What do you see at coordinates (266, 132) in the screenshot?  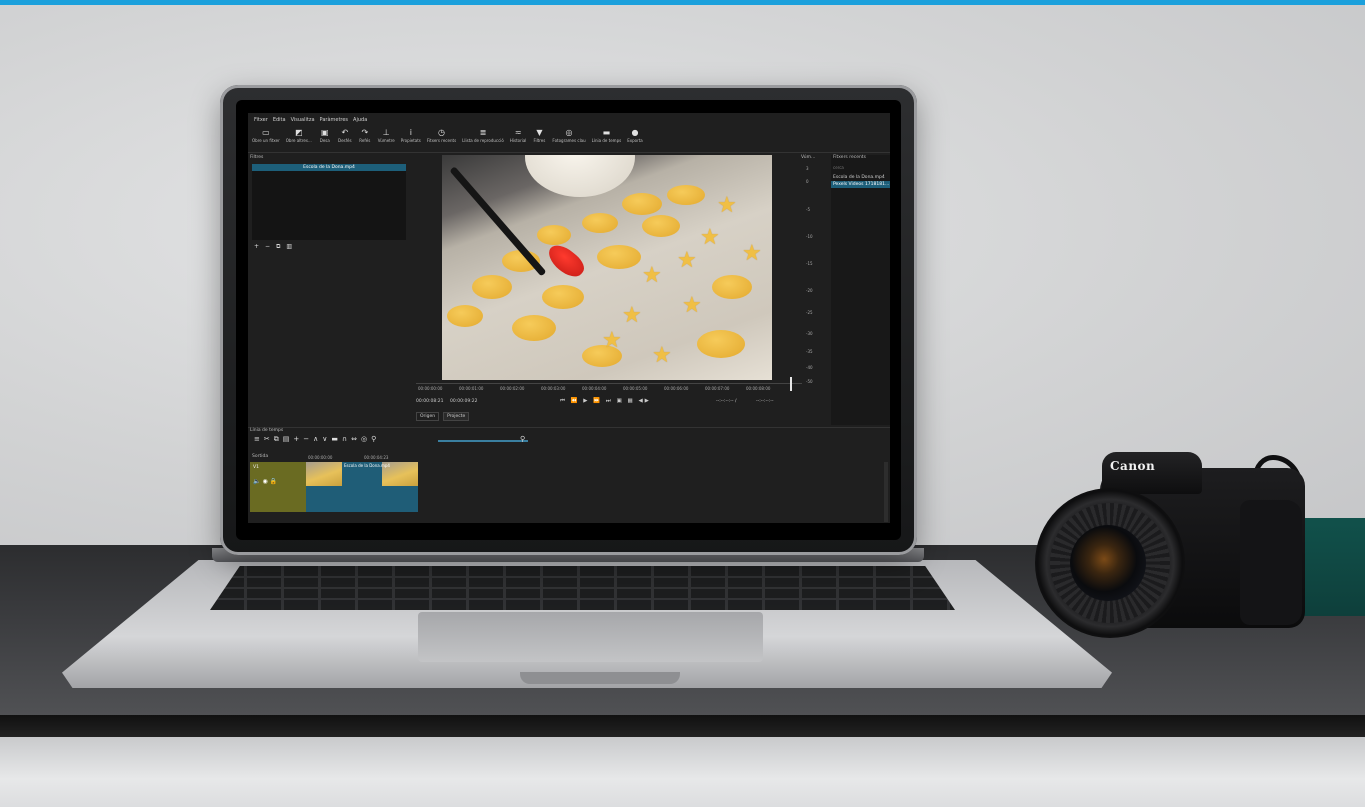 I see `open-file-icon: ▭` at bounding box center [266, 132].